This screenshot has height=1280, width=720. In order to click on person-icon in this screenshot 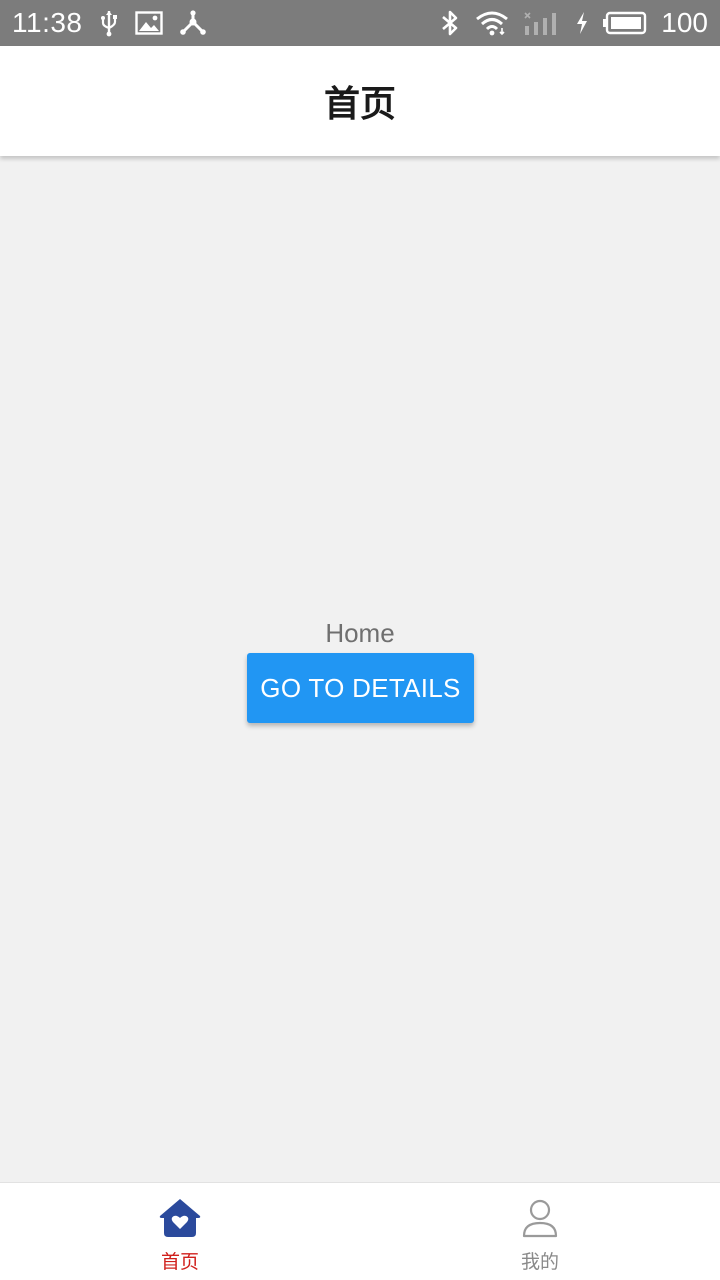, I will do `click(540, 1218)`.